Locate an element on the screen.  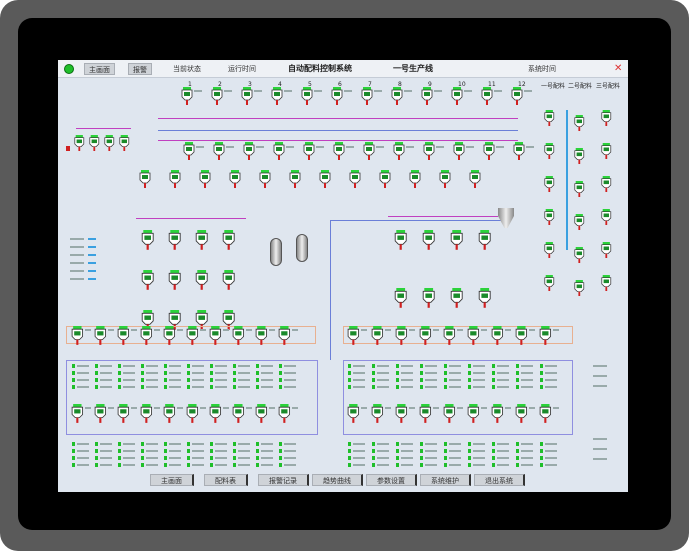
footer-button: 参数设置 is located at coordinates (391, 480).